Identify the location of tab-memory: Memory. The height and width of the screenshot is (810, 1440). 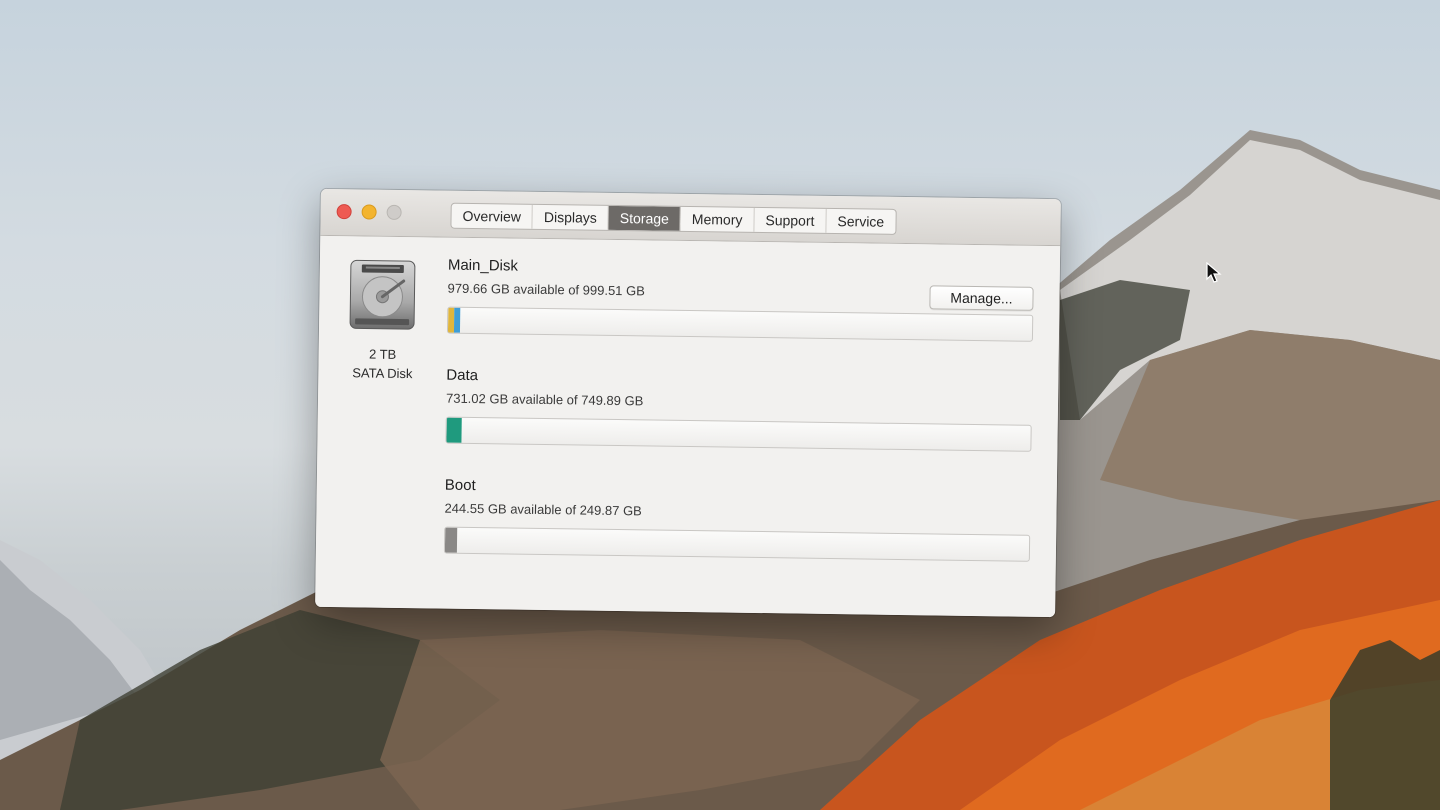
(717, 219).